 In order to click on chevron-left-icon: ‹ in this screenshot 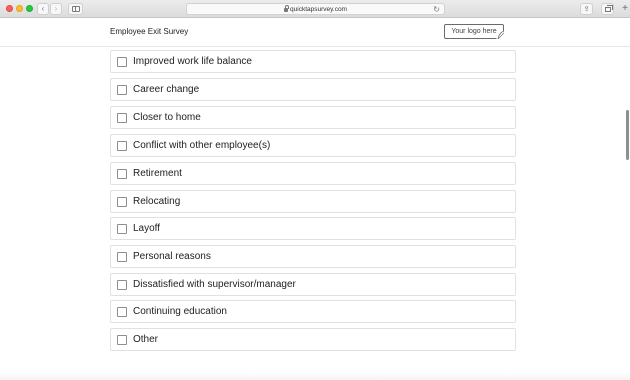, I will do `click(43, 8)`.